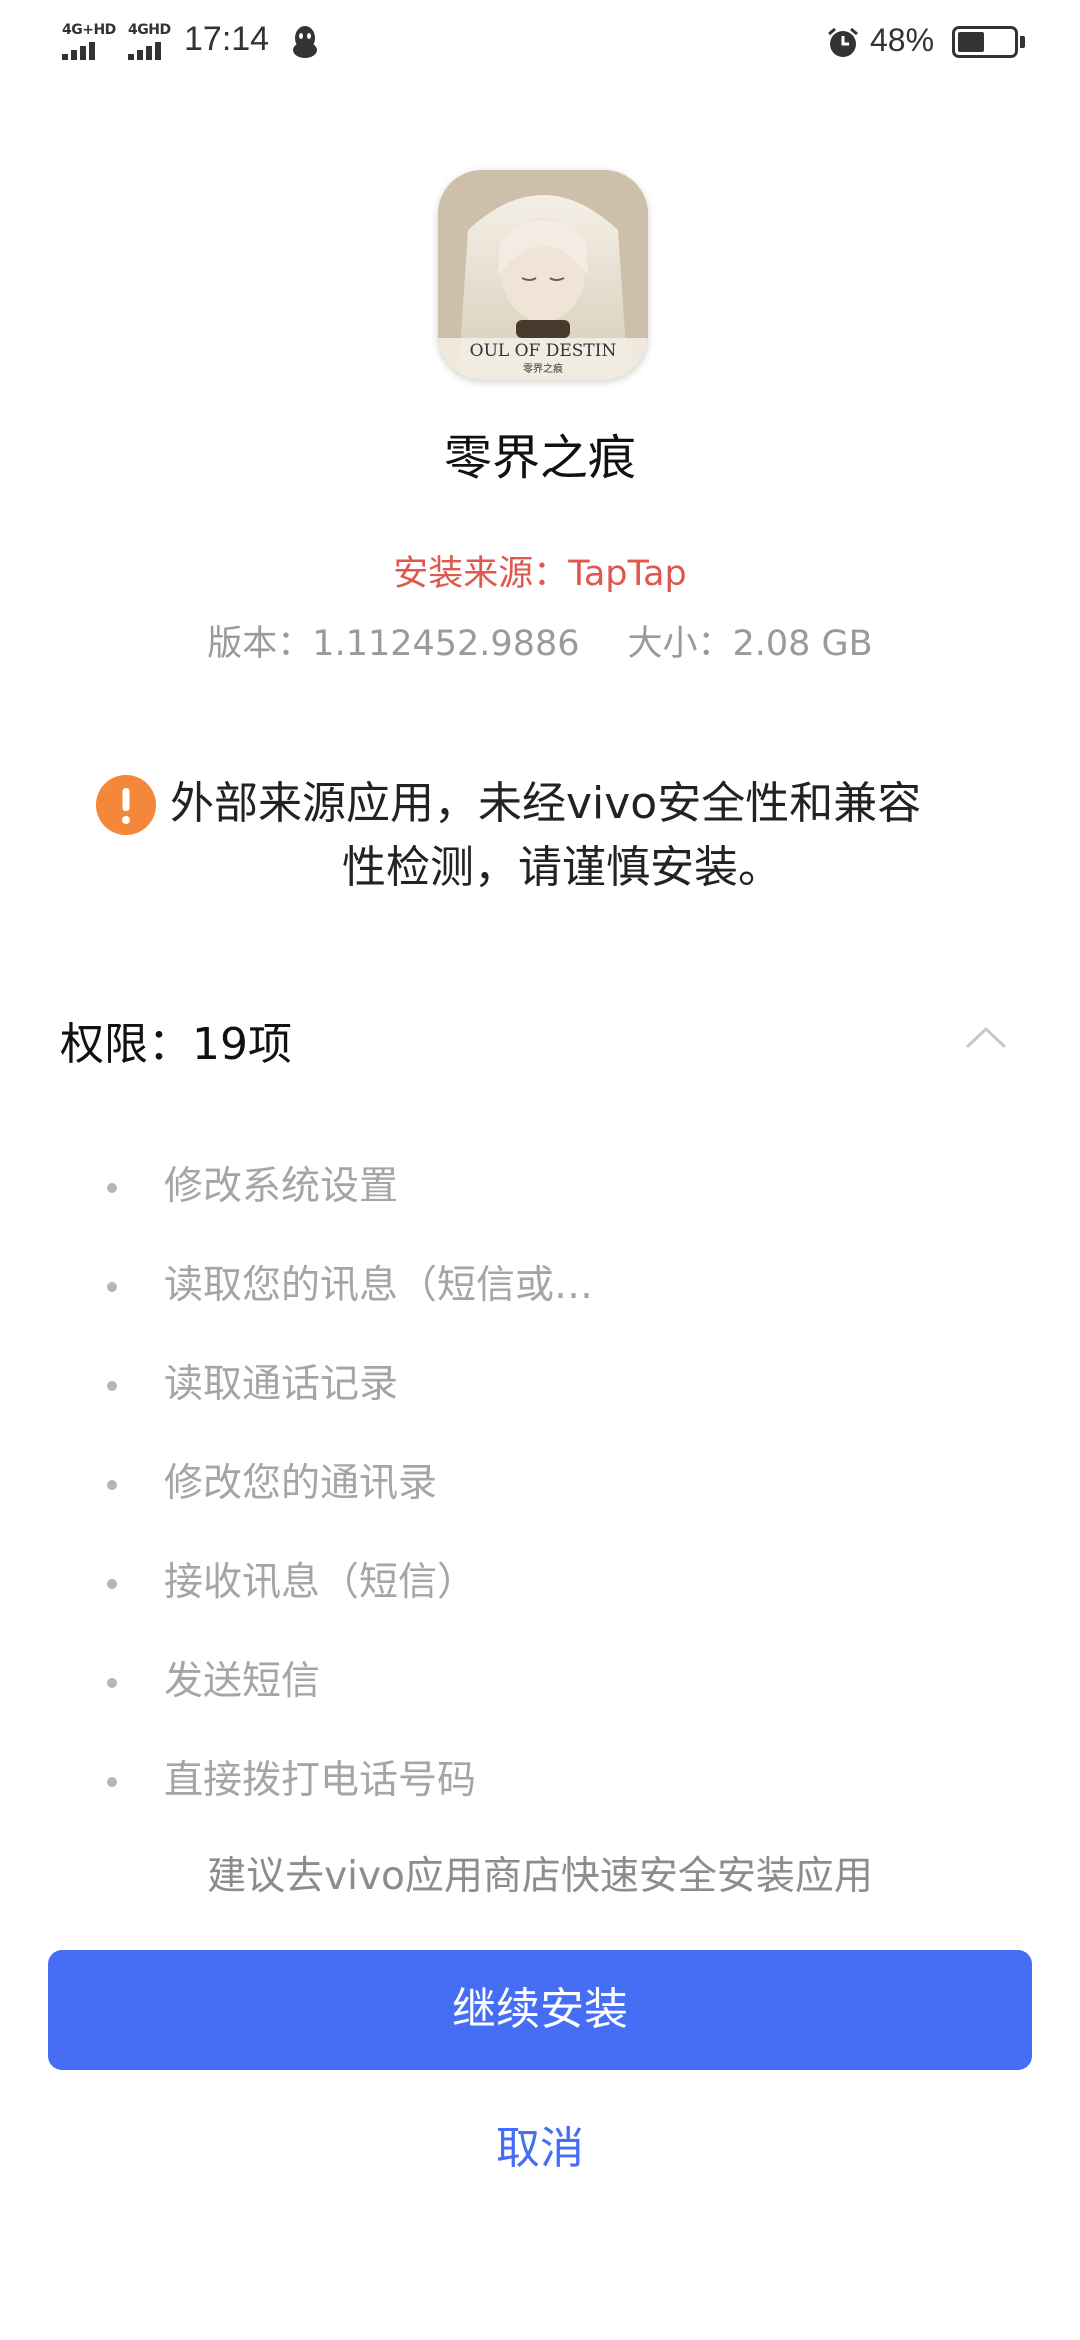 The height and width of the screenshot is (2340, 1080). What do you see at coordinates (902, 40) in the screenshot?
I see `battery-percentage: 48%` at bounding box center [902, 40].